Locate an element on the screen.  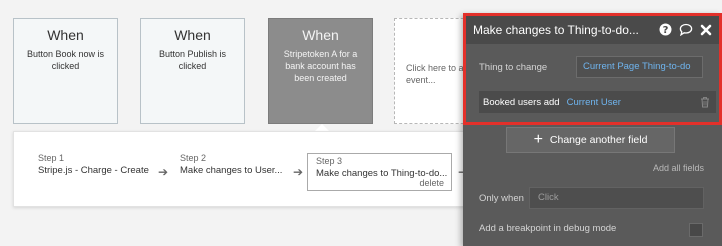
change-another-field-label: Change another field is located at coordinates (598, 140).